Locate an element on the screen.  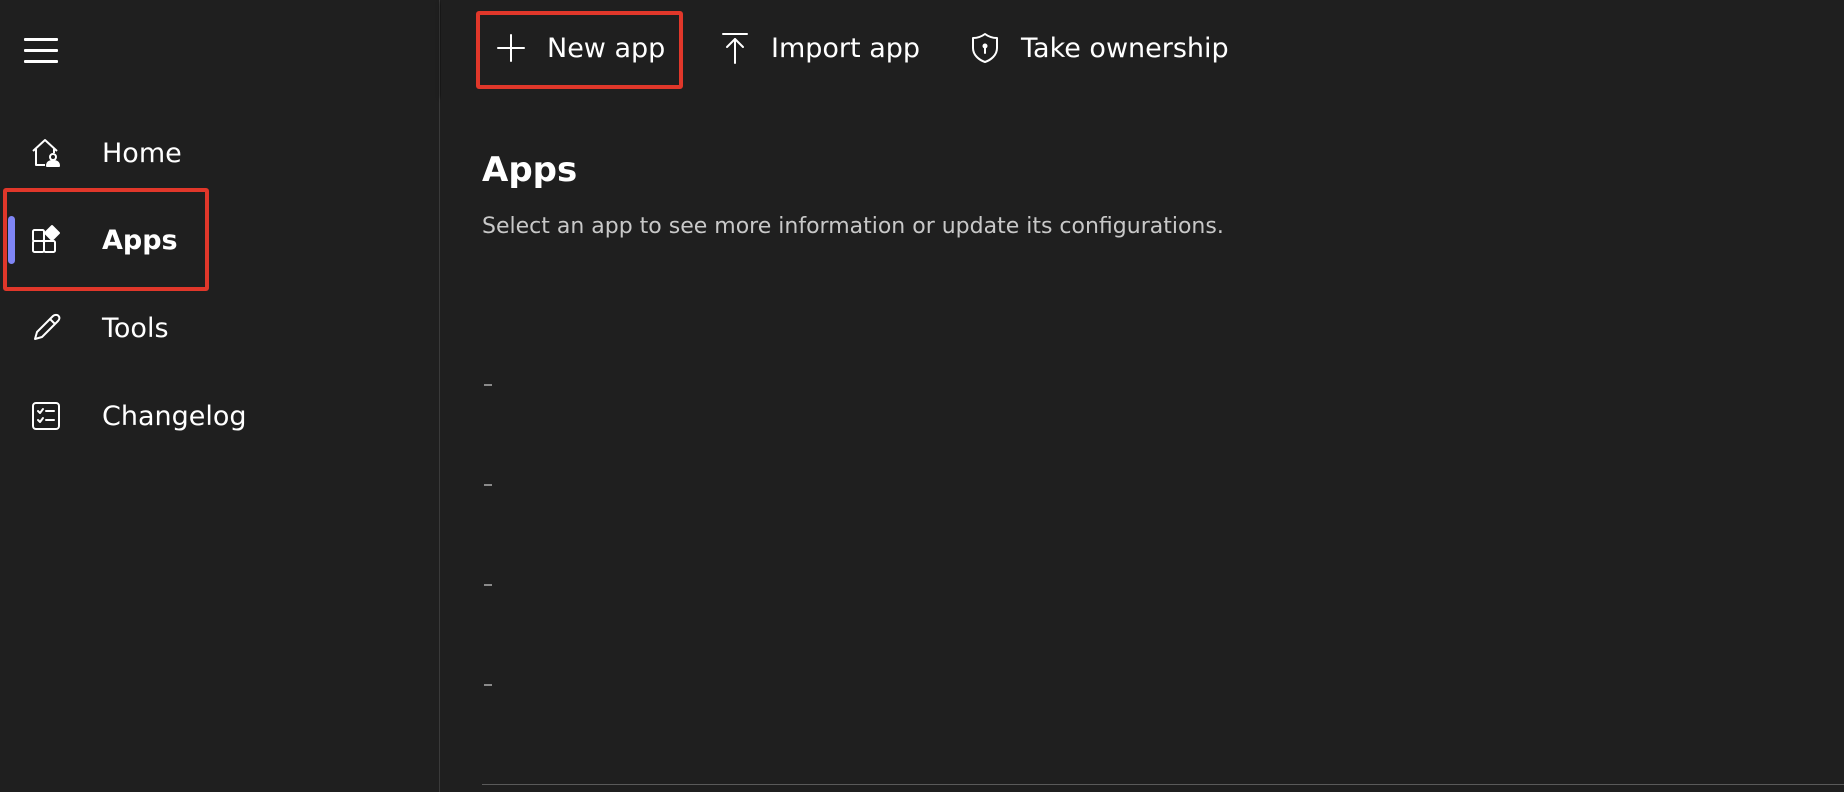
checklist-icon is located at coordinates (46, 416).